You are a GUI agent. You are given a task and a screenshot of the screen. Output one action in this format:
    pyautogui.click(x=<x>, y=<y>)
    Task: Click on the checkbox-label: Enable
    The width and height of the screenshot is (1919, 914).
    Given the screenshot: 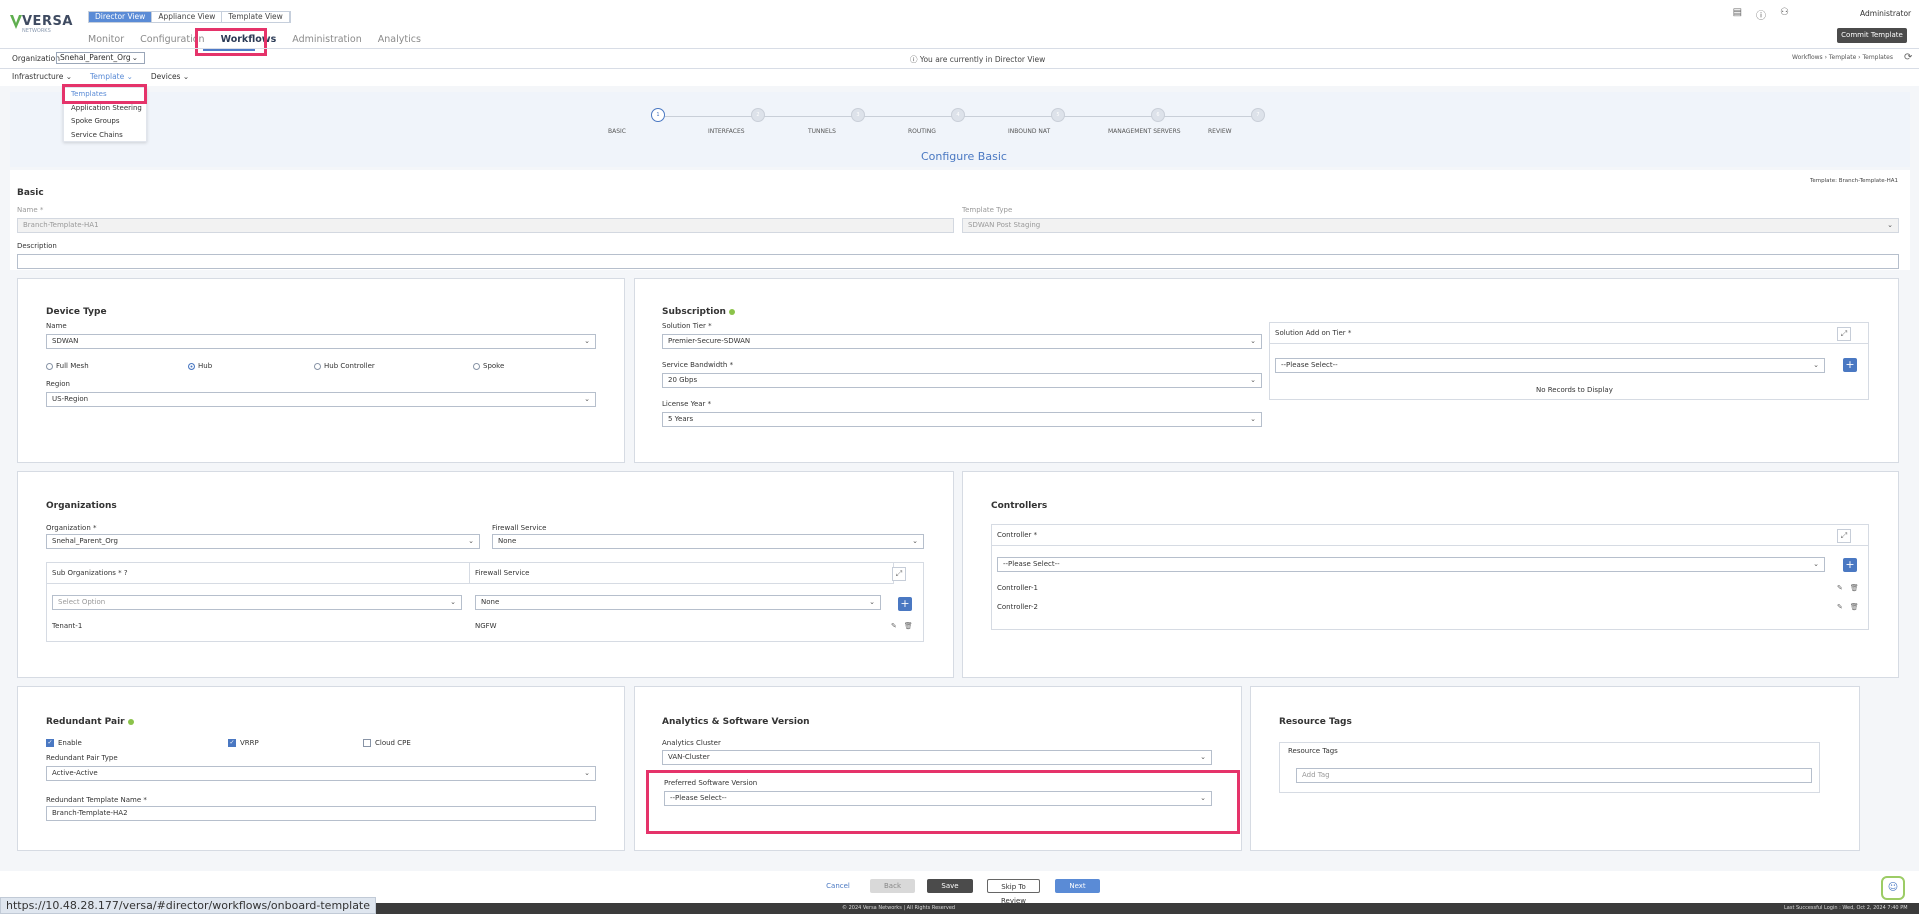 What is the action you would take?
    pyautogui.click(x=70, y=743)
    